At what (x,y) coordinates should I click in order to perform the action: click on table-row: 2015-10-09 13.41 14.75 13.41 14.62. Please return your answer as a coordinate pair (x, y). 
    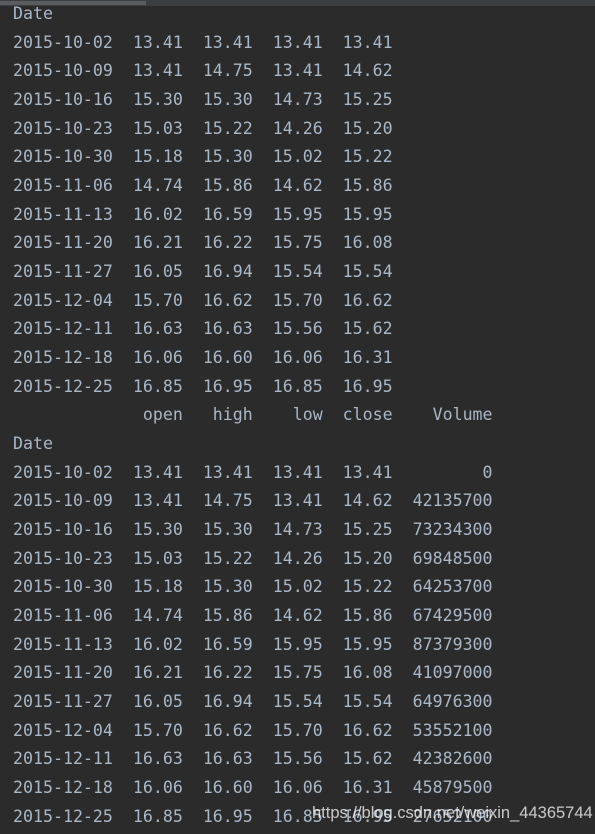
    Looking at the image, I should click on (203, 71).